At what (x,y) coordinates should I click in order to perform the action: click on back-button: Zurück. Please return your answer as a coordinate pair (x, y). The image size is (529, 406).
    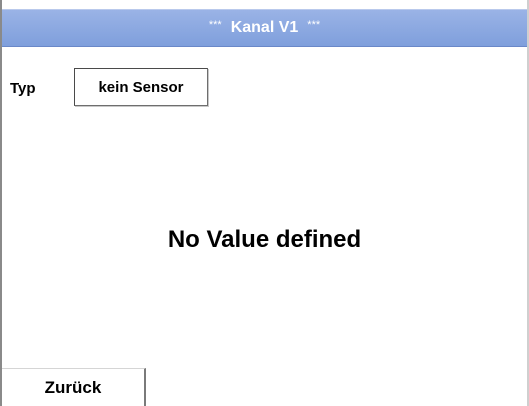
    Looking at the image, I should click on (74, 387).